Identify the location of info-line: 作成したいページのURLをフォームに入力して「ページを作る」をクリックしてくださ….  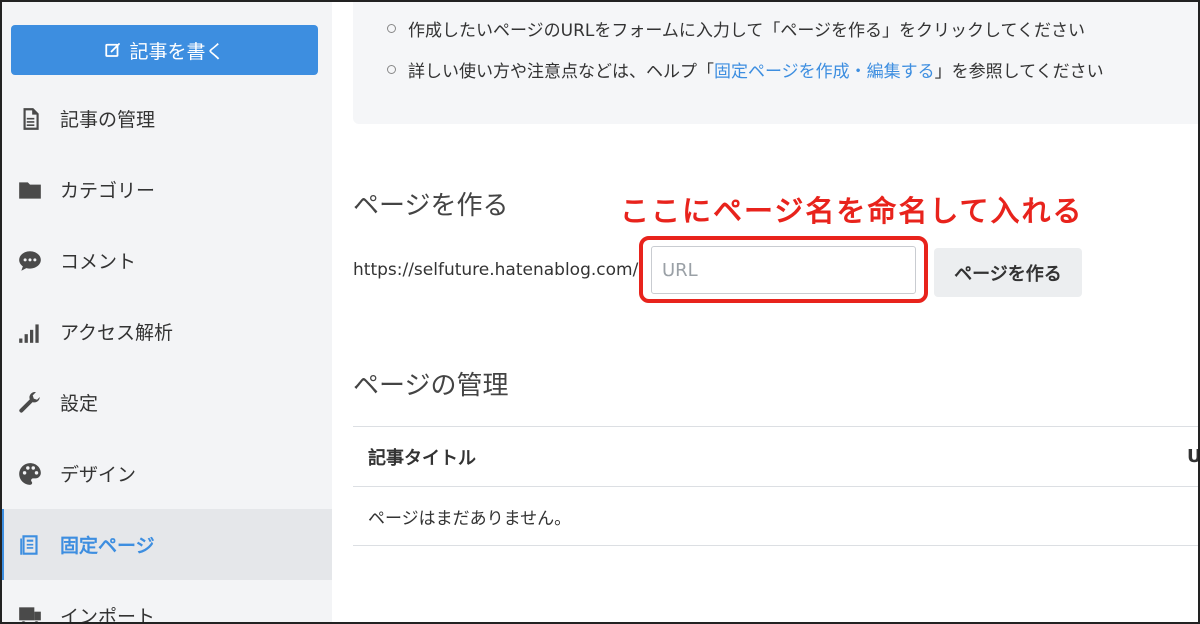
(736, 28).